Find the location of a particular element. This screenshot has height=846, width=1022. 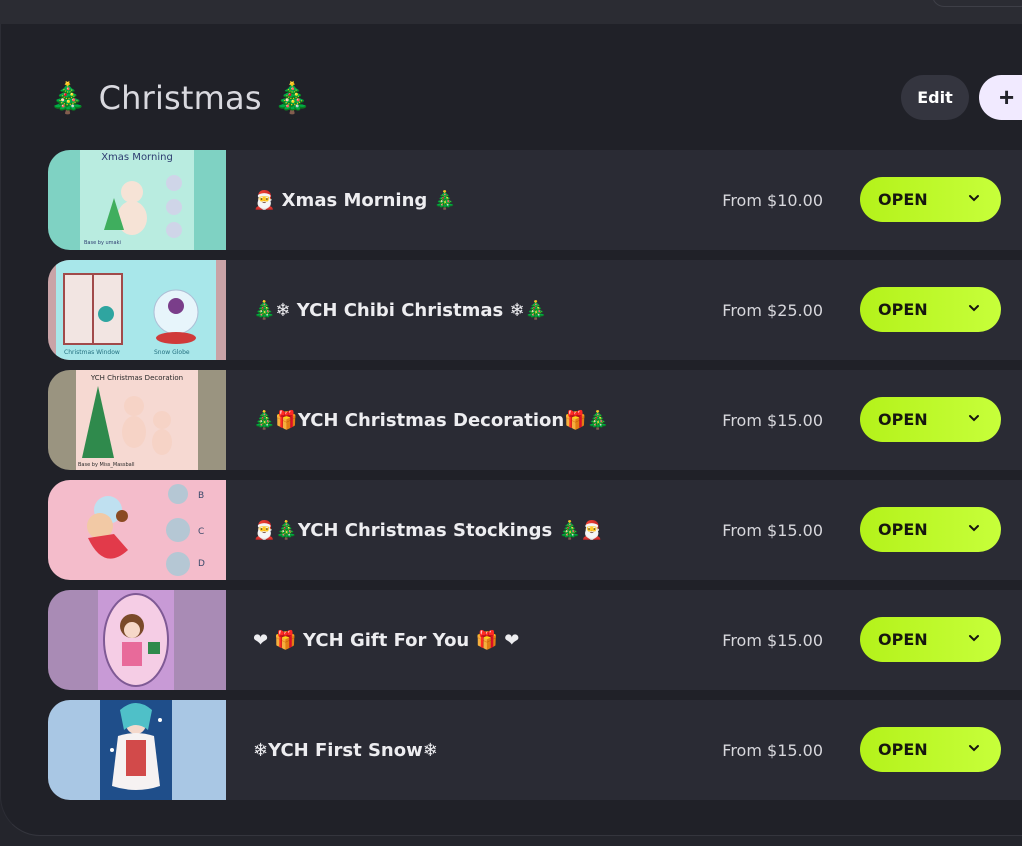

thumbnail-footer: Base by umaki is located at coordinates (102, 243).